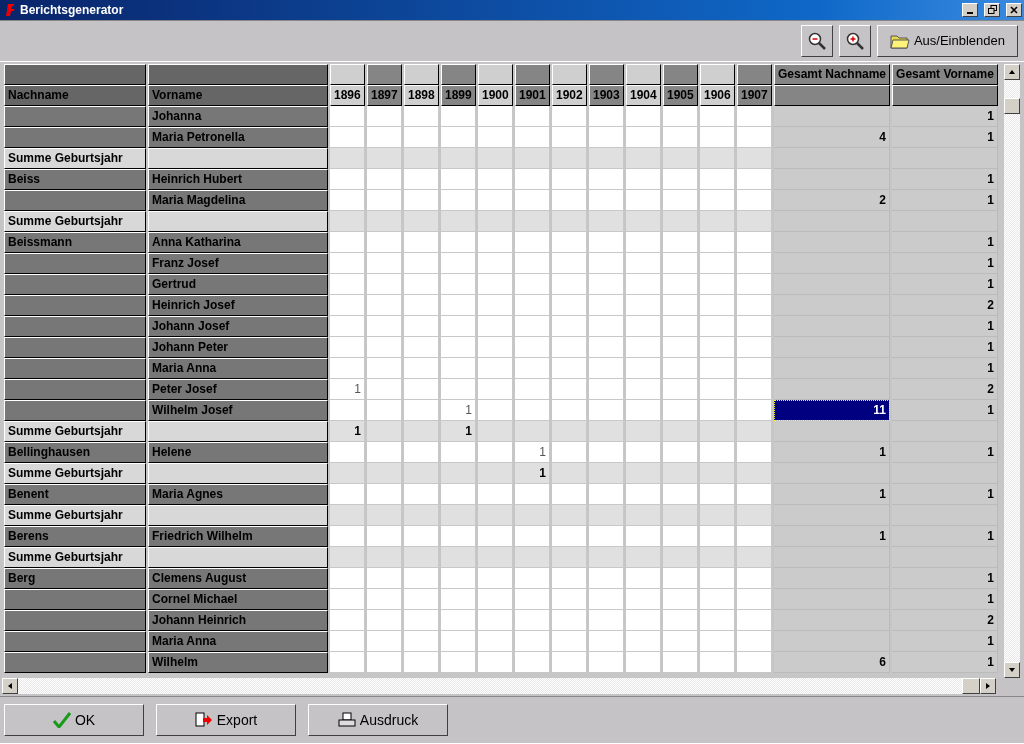 This screenshot has width=1024, height=744. I want to click on column-header: 1904, so click(643, 95).